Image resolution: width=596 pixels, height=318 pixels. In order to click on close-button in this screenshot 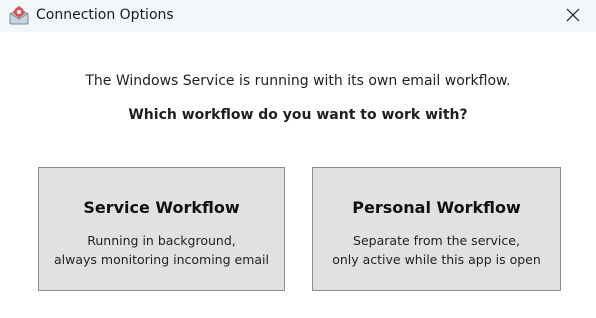, I will do `click(573, 16)`.